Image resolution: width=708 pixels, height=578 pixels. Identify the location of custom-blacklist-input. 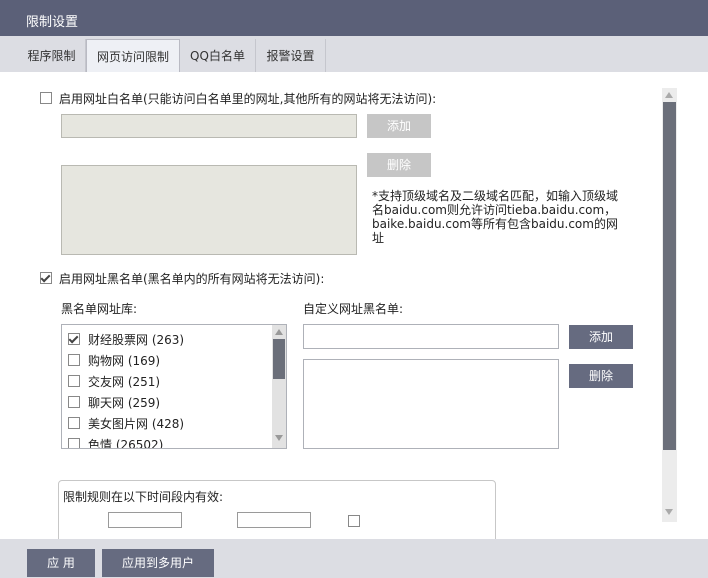
(431, 336).